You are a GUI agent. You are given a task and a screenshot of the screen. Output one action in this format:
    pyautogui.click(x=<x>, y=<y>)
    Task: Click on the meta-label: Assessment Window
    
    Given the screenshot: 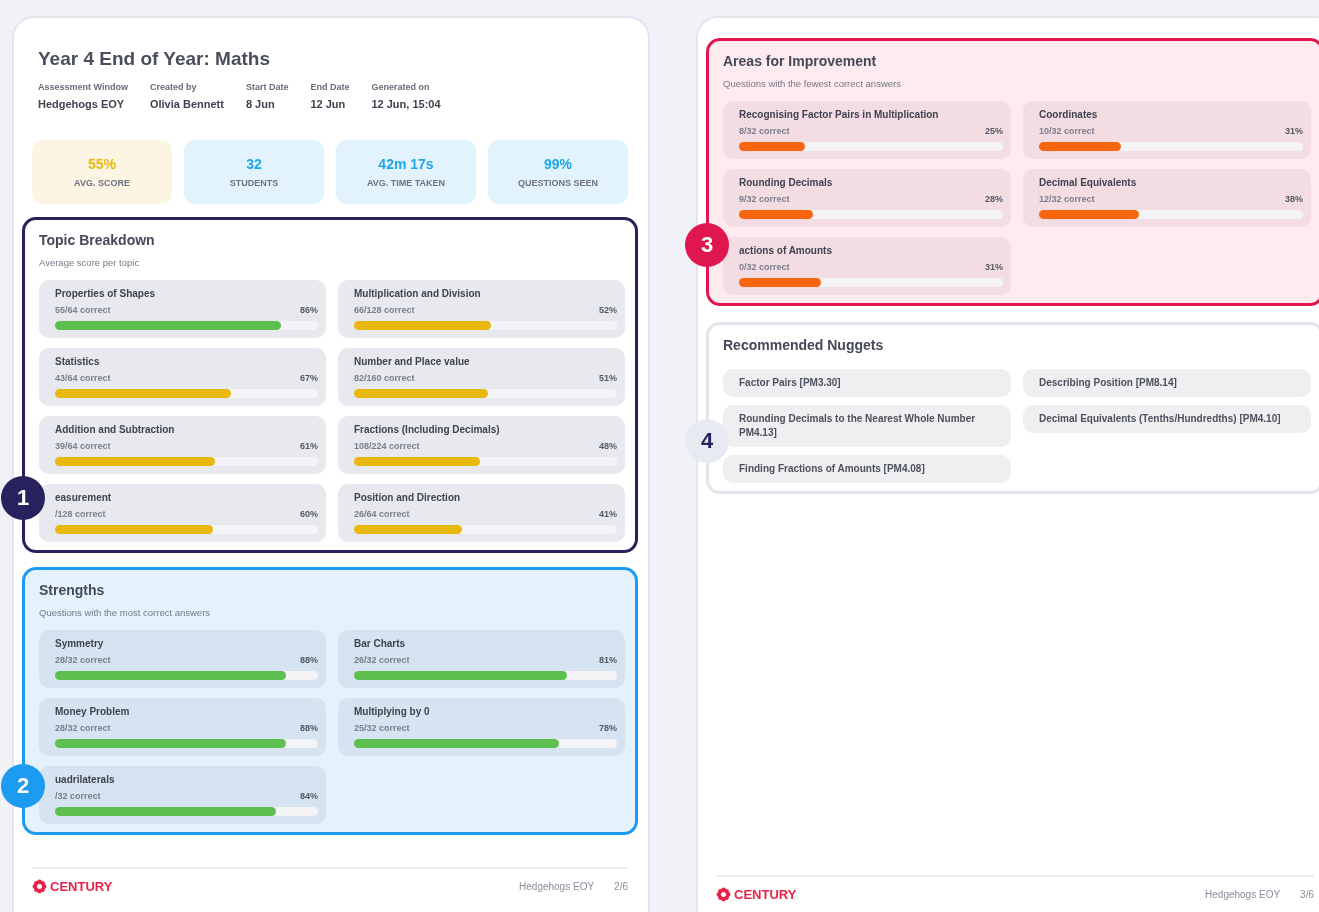 What is the action you would take?
    pyautogui.click(x=83, y=87)
    